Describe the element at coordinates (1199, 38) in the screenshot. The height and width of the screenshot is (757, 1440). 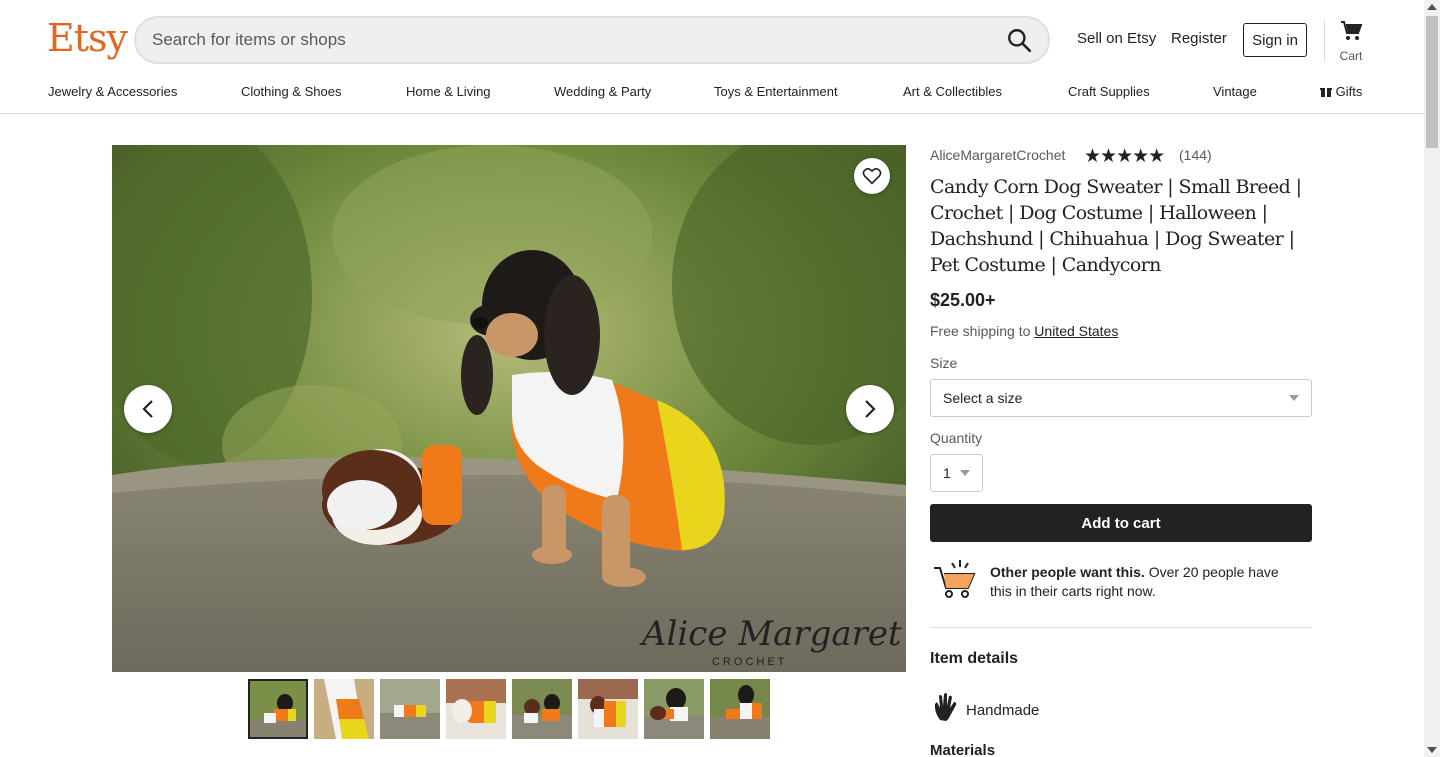
I see `register-link: Register` at that location.